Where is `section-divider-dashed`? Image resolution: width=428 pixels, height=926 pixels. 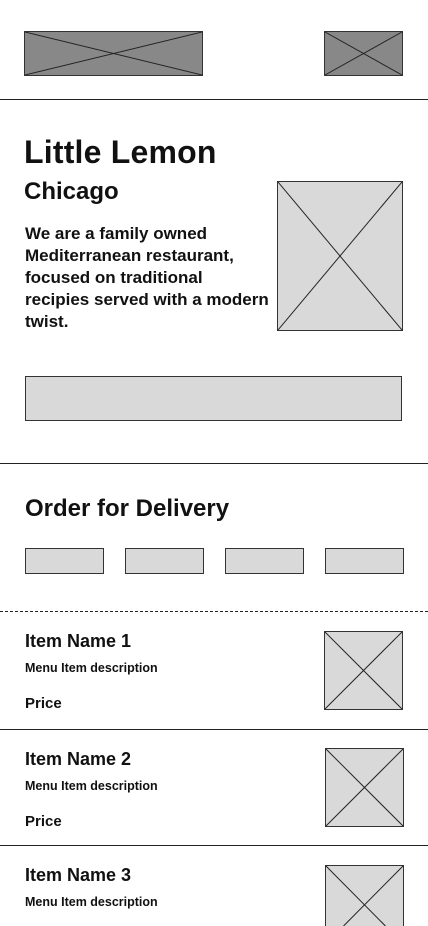
section-divider-dashed is located at coordinates (214, 611).